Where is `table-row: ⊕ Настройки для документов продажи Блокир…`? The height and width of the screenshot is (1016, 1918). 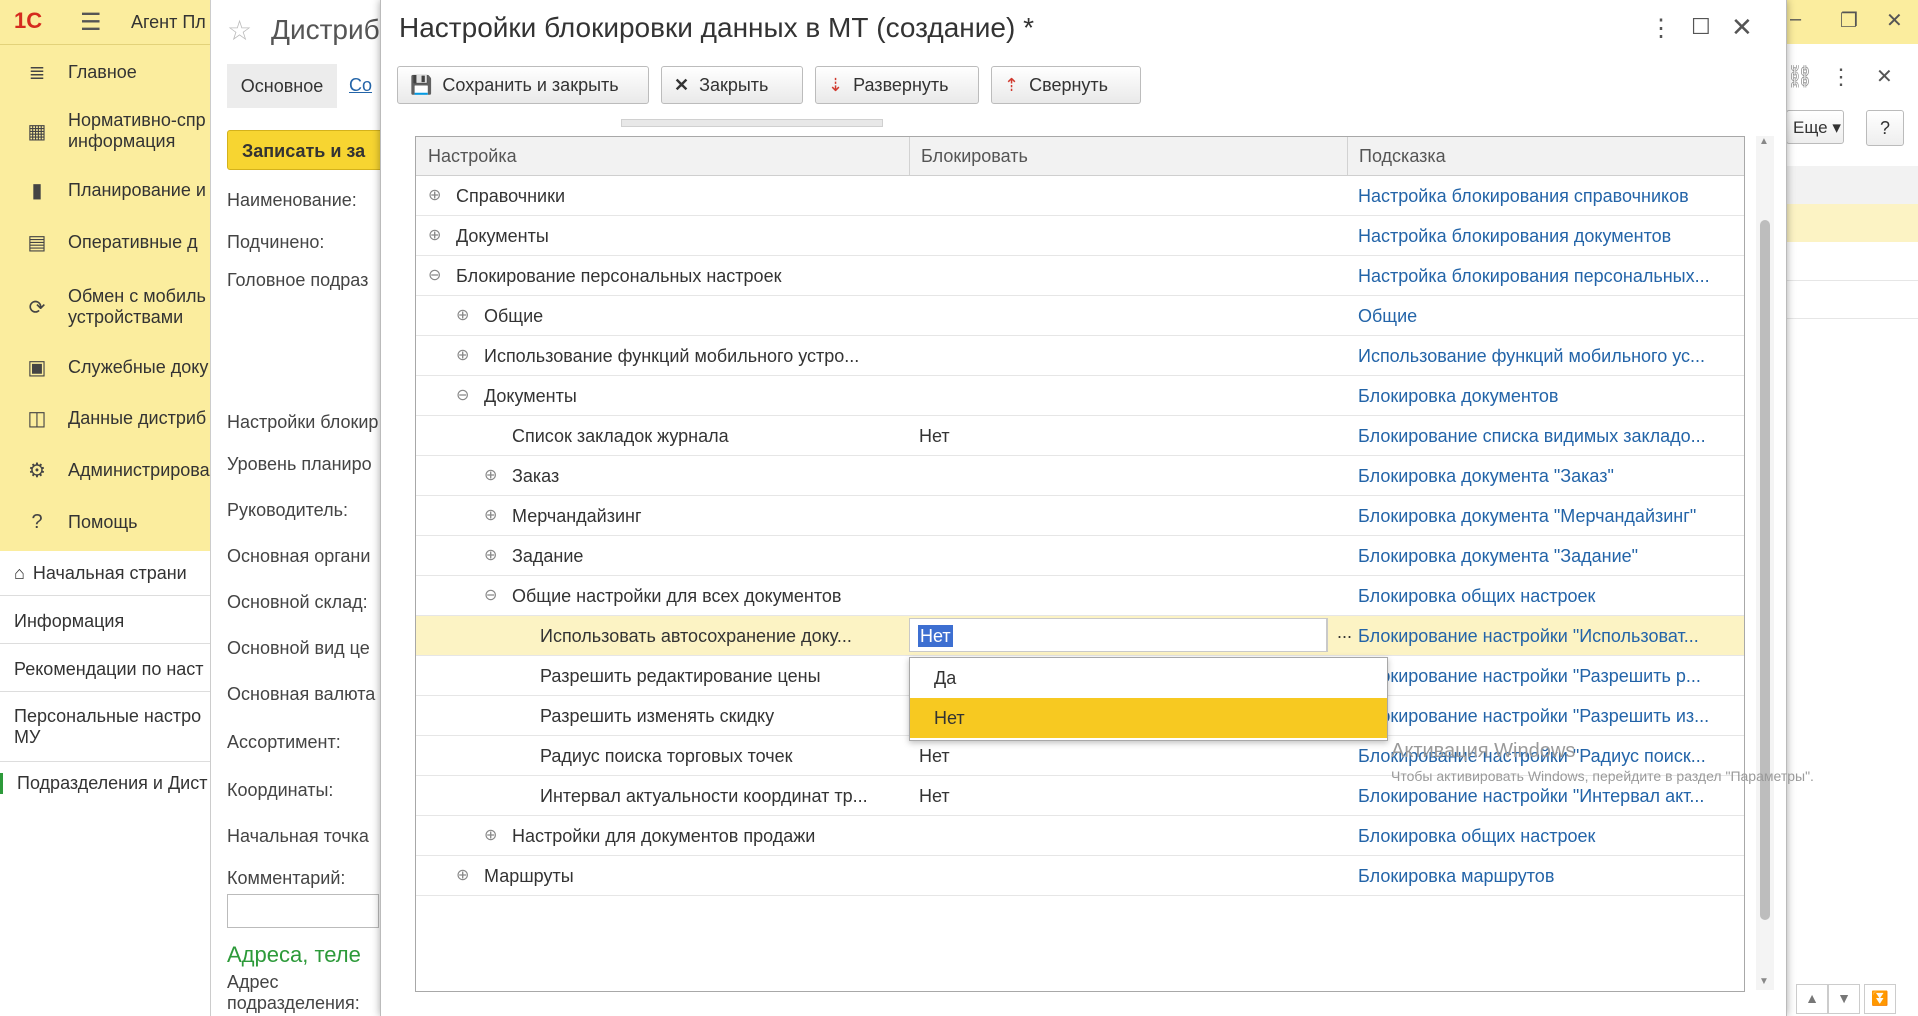 table-row: ⊕ Настройки для документов продажи Блокир… is located at coordinates (1080, 836).